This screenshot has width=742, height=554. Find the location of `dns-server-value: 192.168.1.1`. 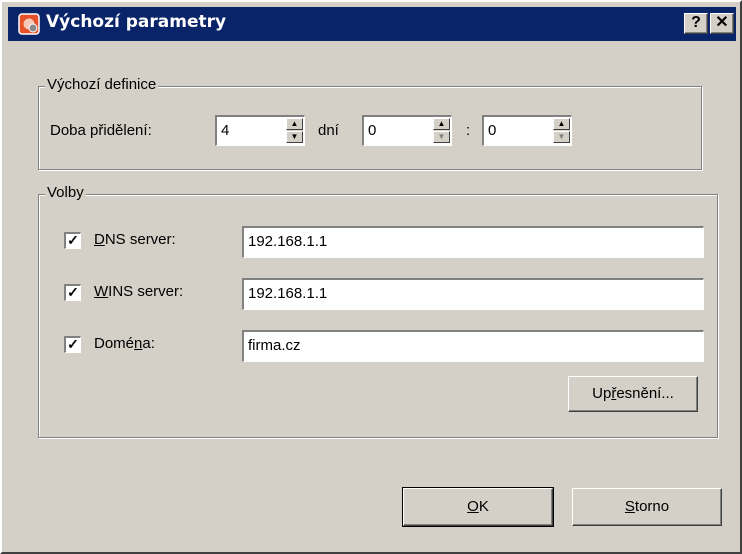

dns-server-value: 192.168.1.1 is located at coordinates (287, 241).